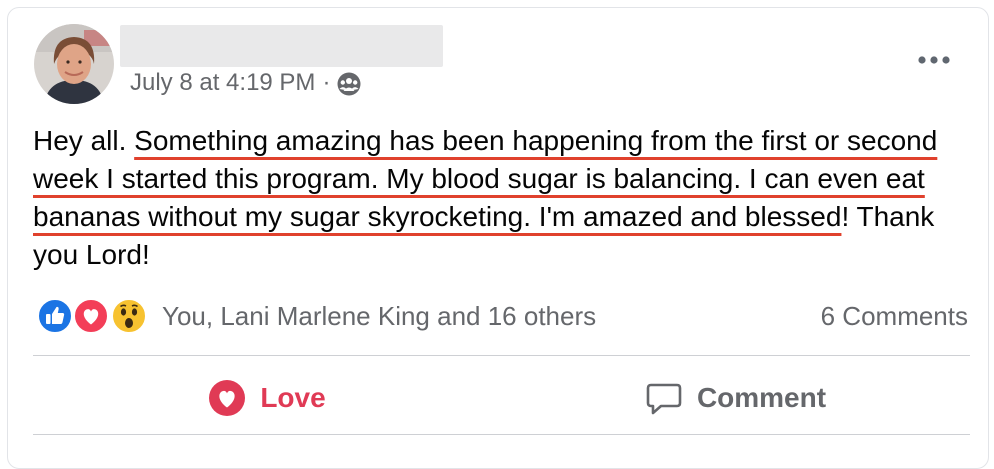 This screenshot has height=469, width=994. I want to click on love-button-label: Love, so click(293, 397).